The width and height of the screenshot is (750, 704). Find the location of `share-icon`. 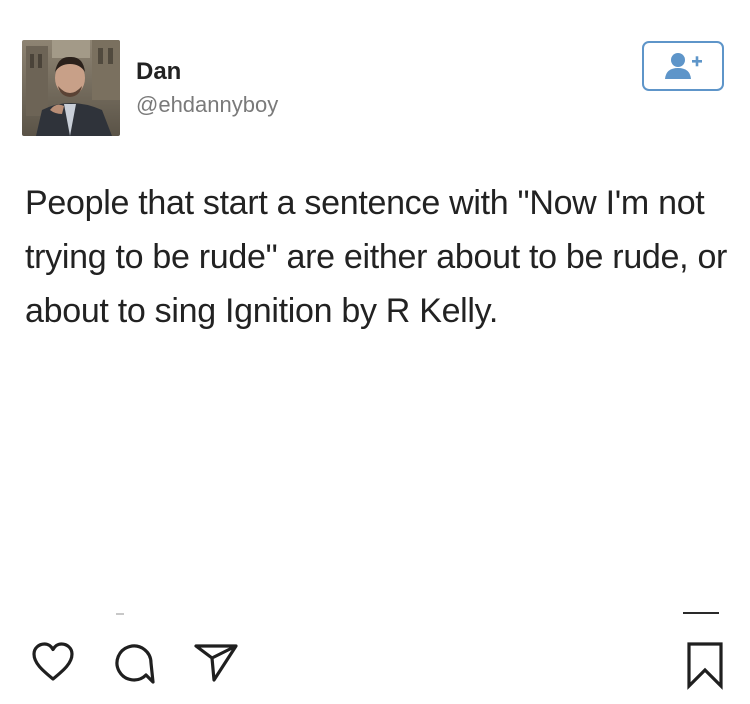

share-icon is located at coordinates (216, 664).